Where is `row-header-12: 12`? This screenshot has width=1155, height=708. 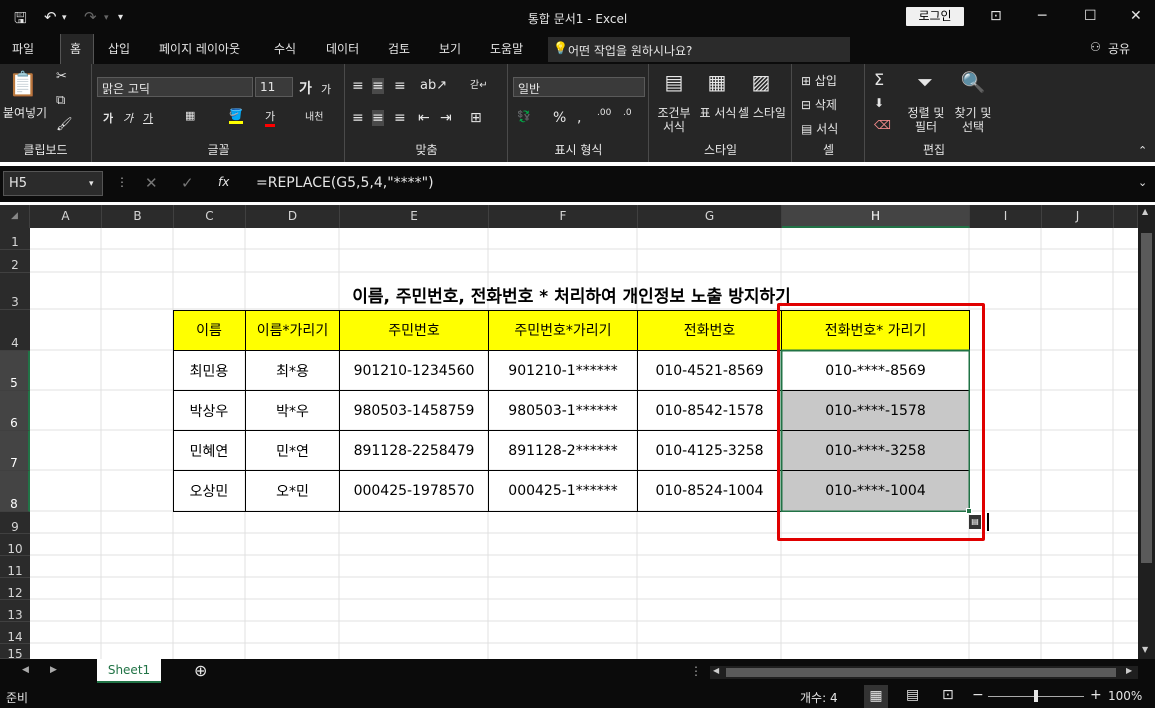 row-header-12: 12 is located at coordinates (15, 589).